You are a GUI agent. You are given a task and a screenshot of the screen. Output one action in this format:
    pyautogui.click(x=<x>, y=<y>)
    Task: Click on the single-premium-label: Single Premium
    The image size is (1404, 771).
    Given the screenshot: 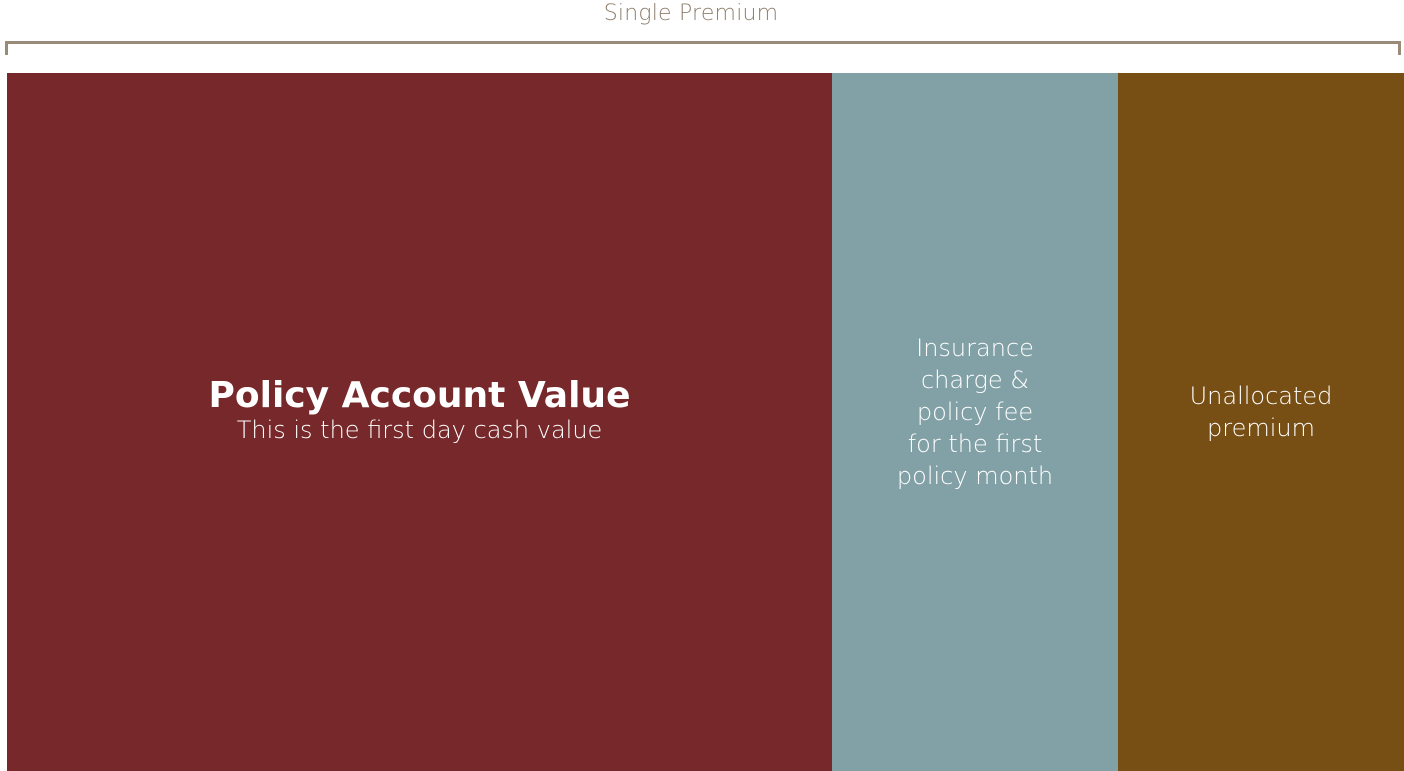 What is the action you would take?
    pyautogui.click(x=691, y=13)
    